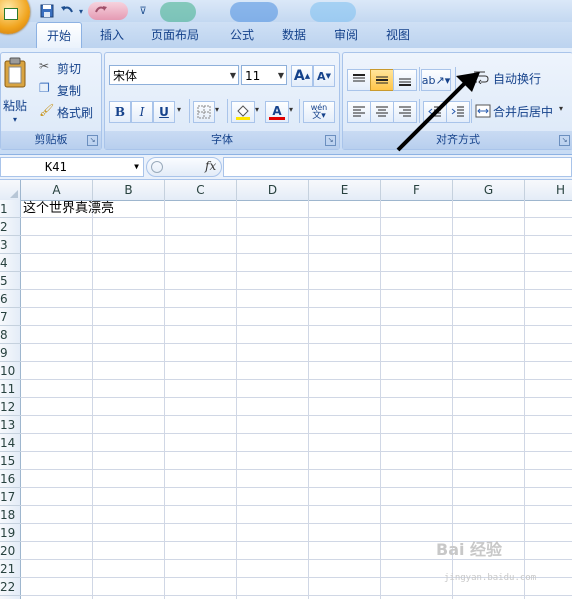 The width and height of the screenshot is (572, 599). What do you see at coordinates (253, 76) in the screenshot?
I see `font-size-value: 11` at bounding box center [253, 76].